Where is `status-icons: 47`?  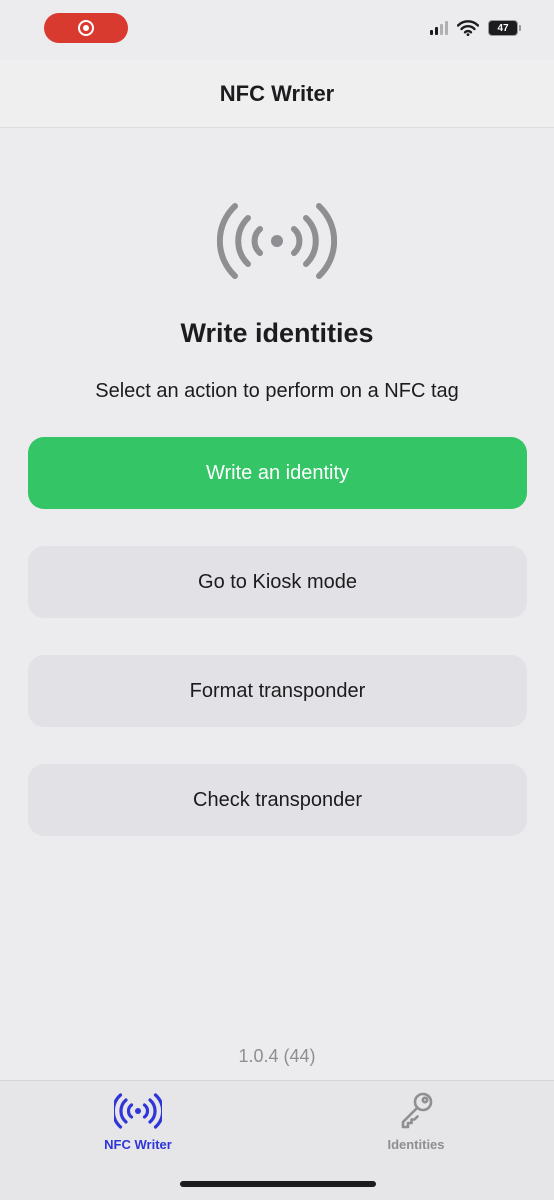 status-icons: 47 is located at coordinates (475, 28).